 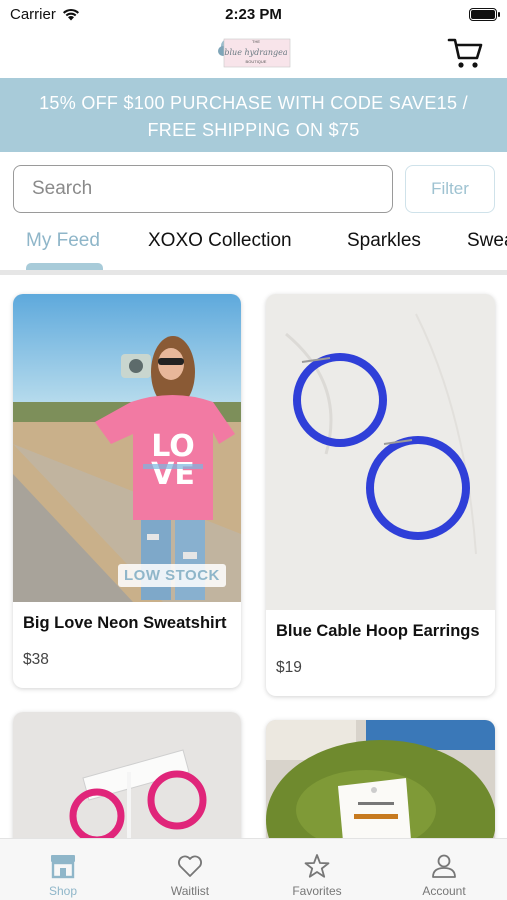 What do you see at coordinates (253, 103) in the screenshot?
I see `promo-line-1: 15% OFF $100 PURCHASE WITH CODE SAVE15 /` at bounding box center [253, 103].